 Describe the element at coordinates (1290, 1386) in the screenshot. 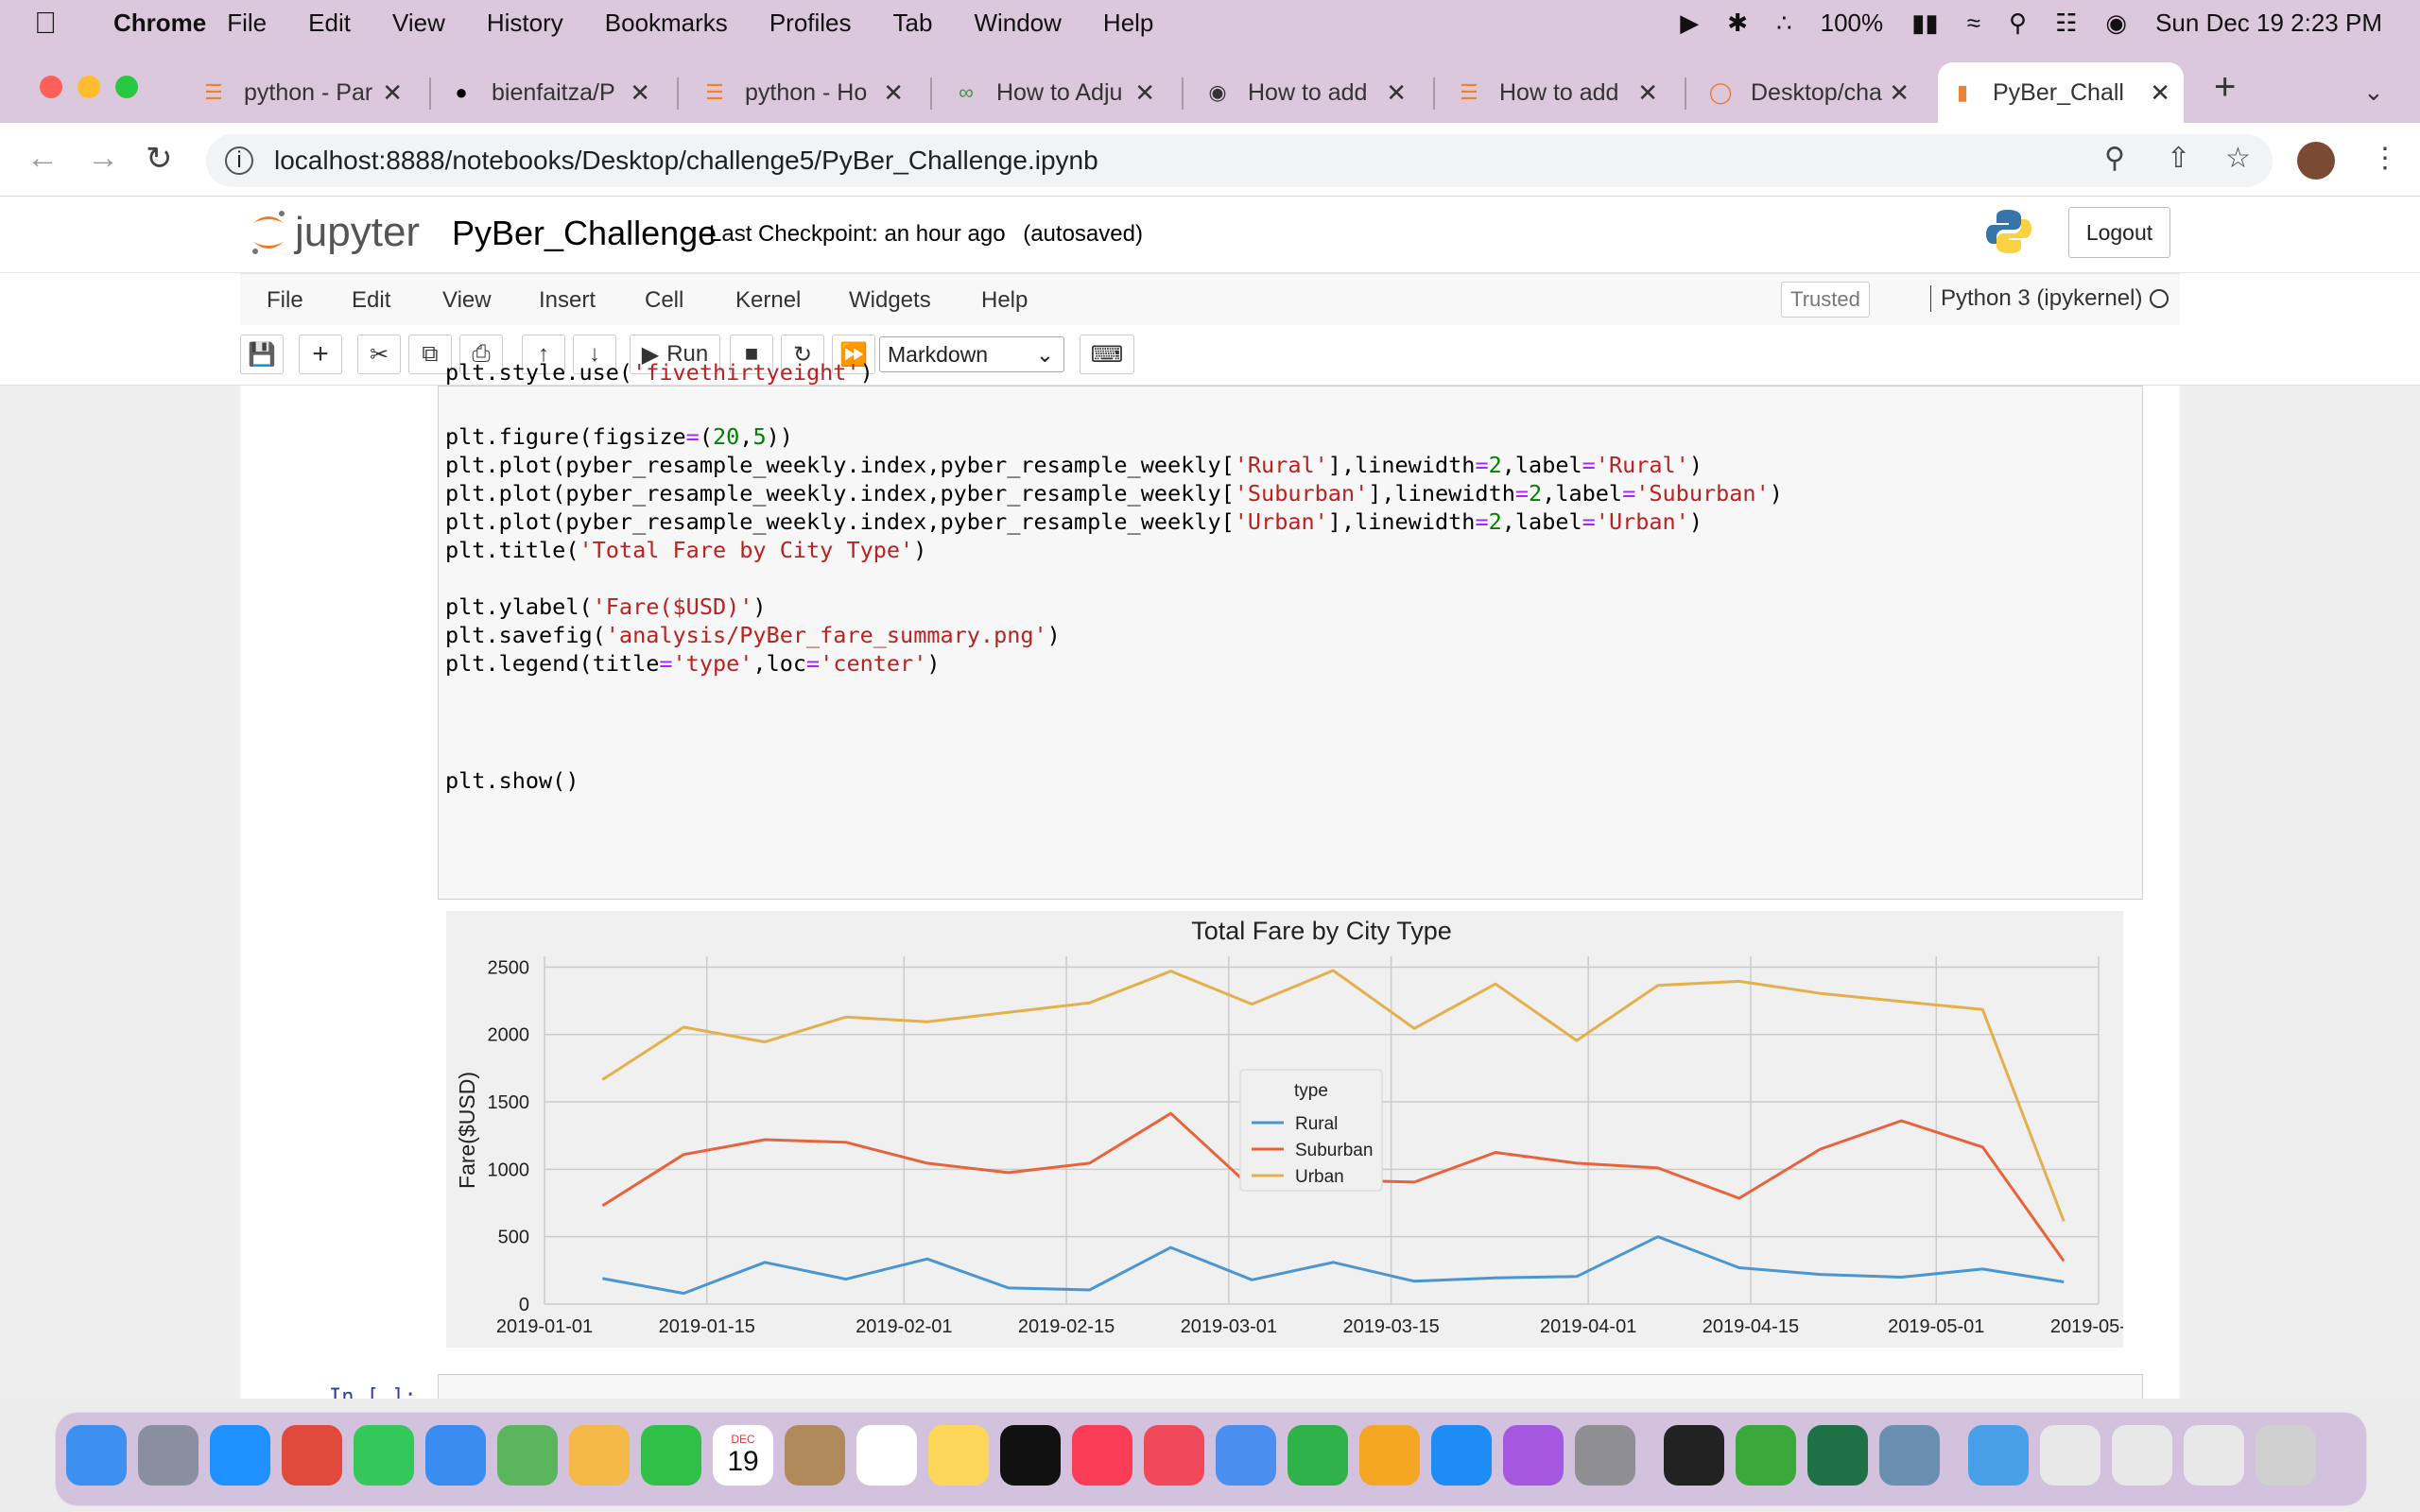

I see `empty-code-cell` at that location.